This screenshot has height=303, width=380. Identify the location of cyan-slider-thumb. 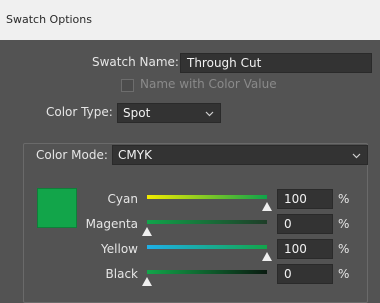
(267, 206).